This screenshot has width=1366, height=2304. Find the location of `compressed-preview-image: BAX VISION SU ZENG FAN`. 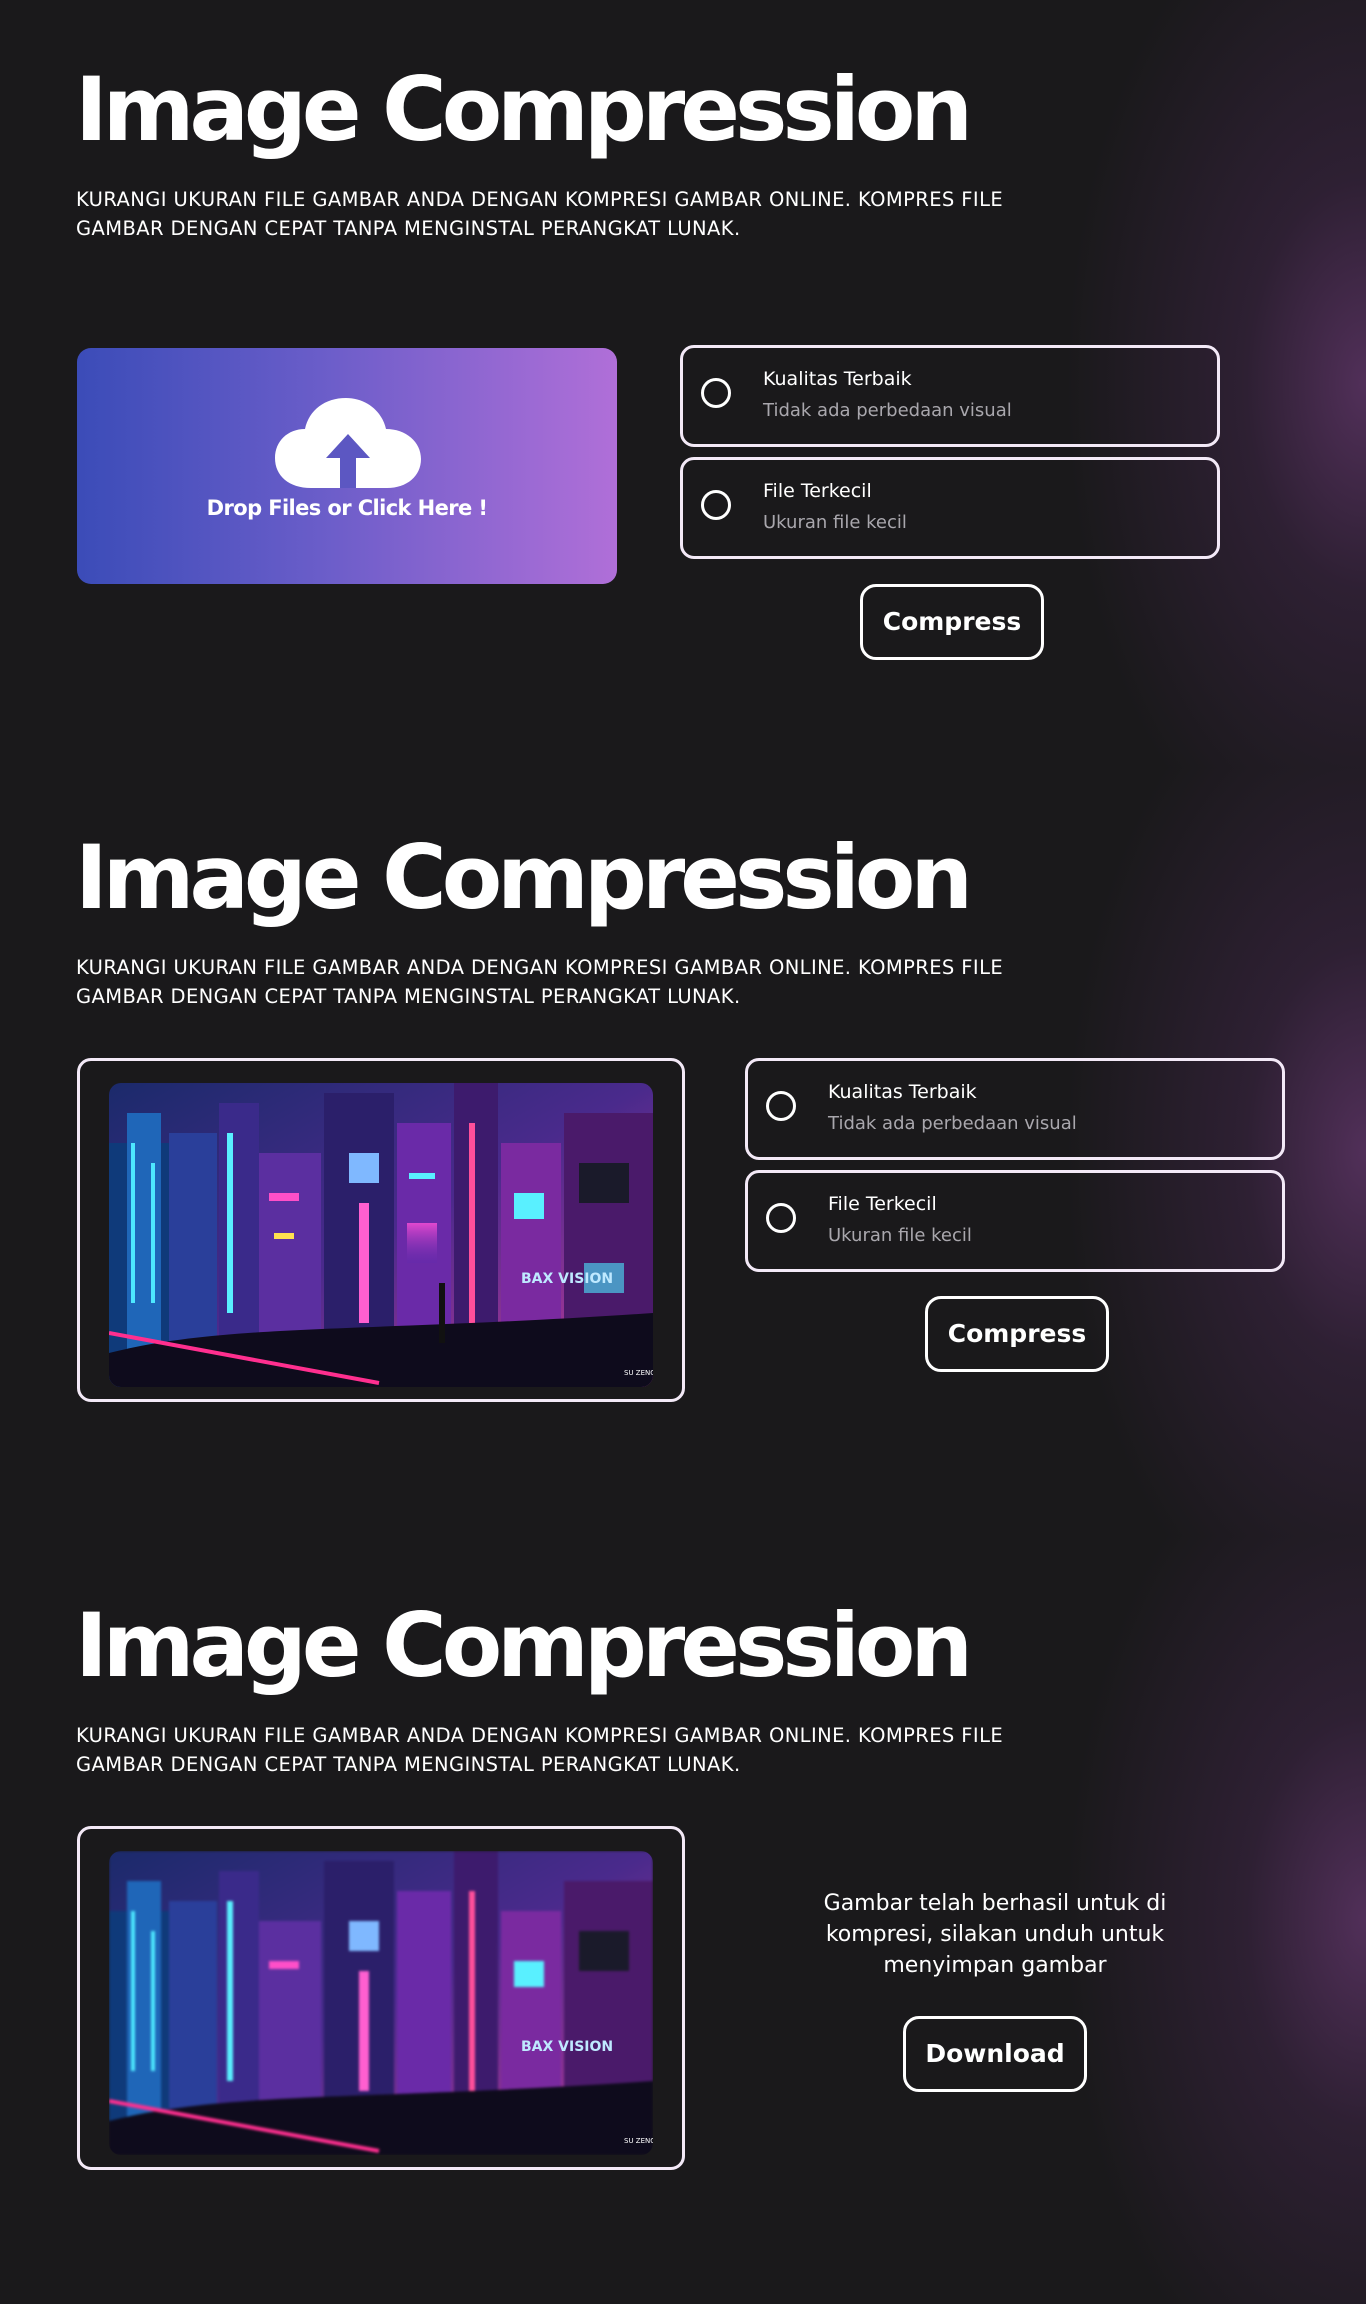

compressed-preview-image: BAX VISION SU ZENG FAN is located at coordinates (381, 2003).